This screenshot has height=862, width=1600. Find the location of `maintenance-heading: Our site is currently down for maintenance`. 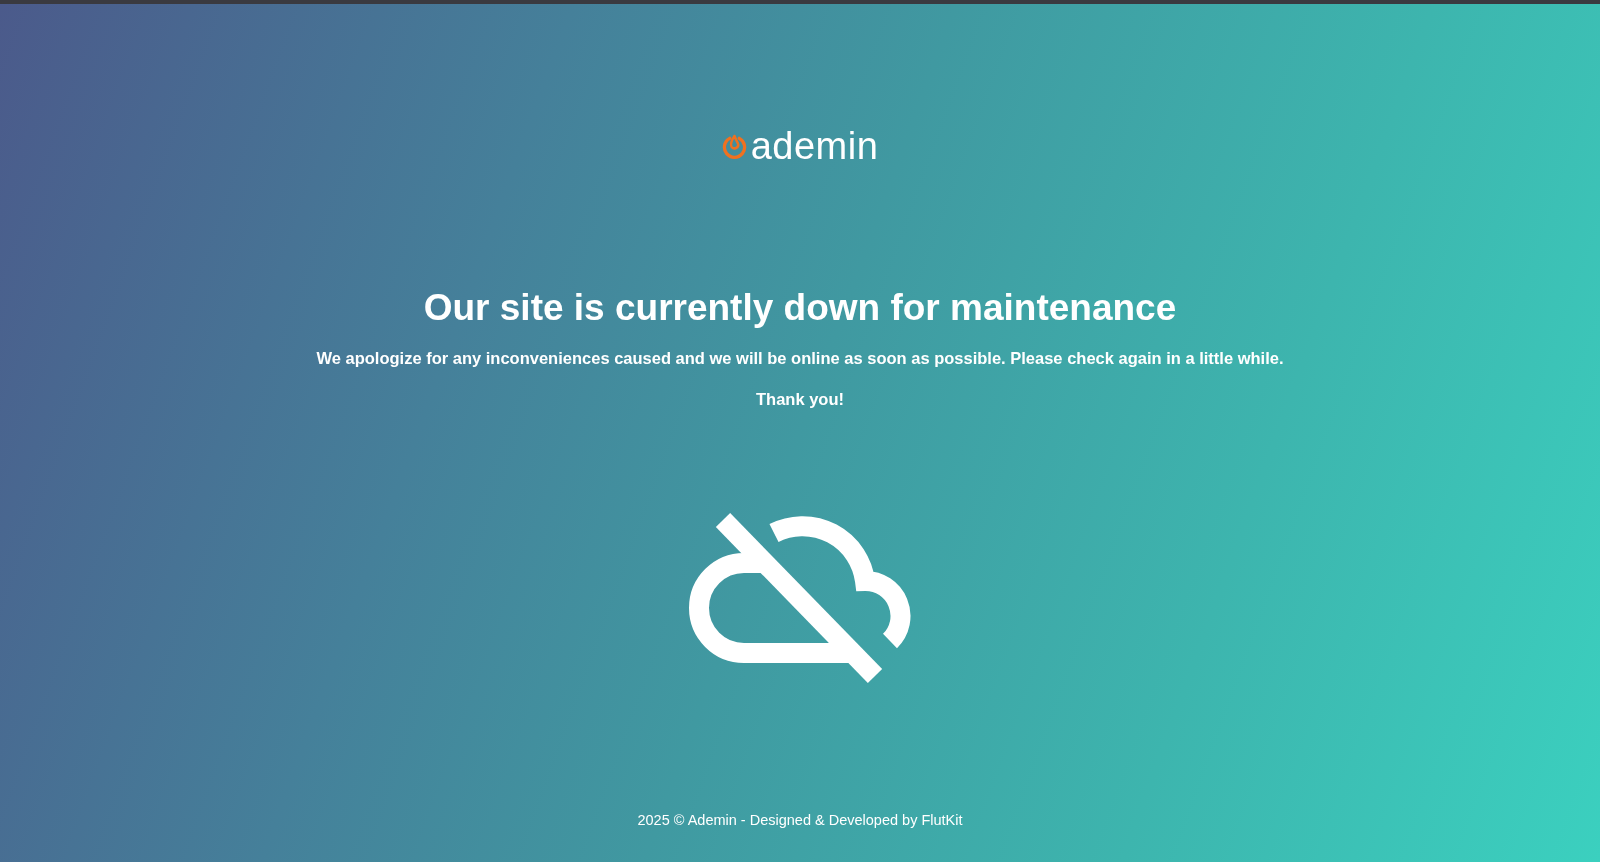

maintenance-heading: Our site is currently down for maintenance is located at coordinates (800, 308).